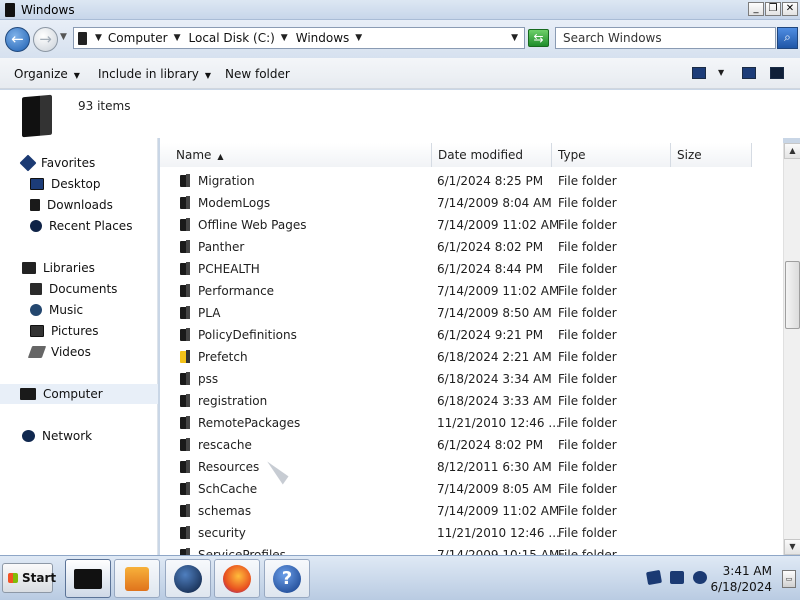 The height and width of the screenshot is (600, 800). I want to click on table-row: Migration 6/1/2024 8:25 PM File folder, so click(471, 181).